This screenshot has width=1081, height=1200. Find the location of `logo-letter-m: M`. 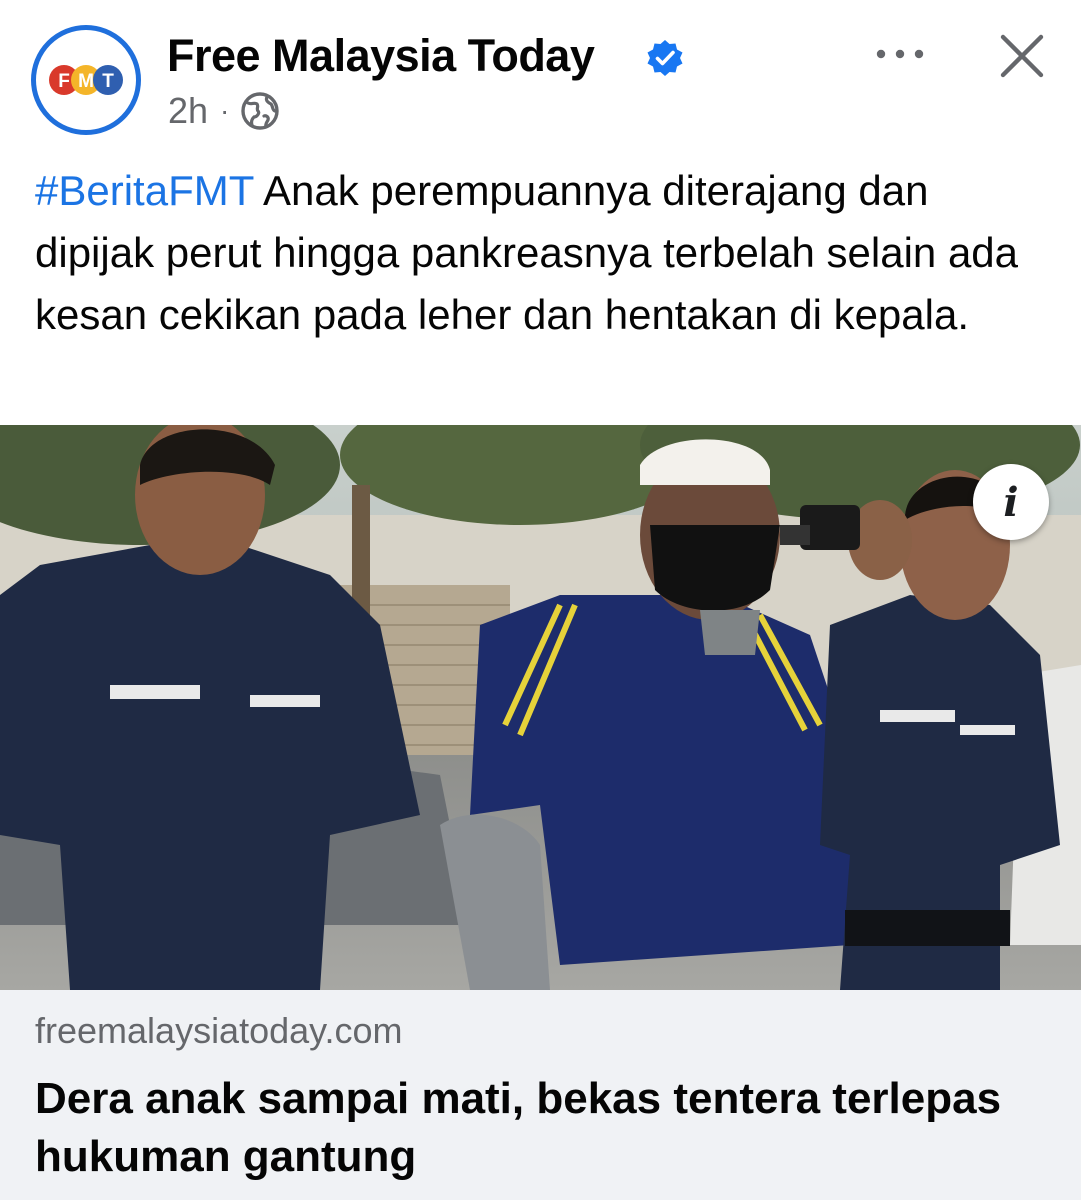

logo-letter-m: M is located at coordinates (86, 81).